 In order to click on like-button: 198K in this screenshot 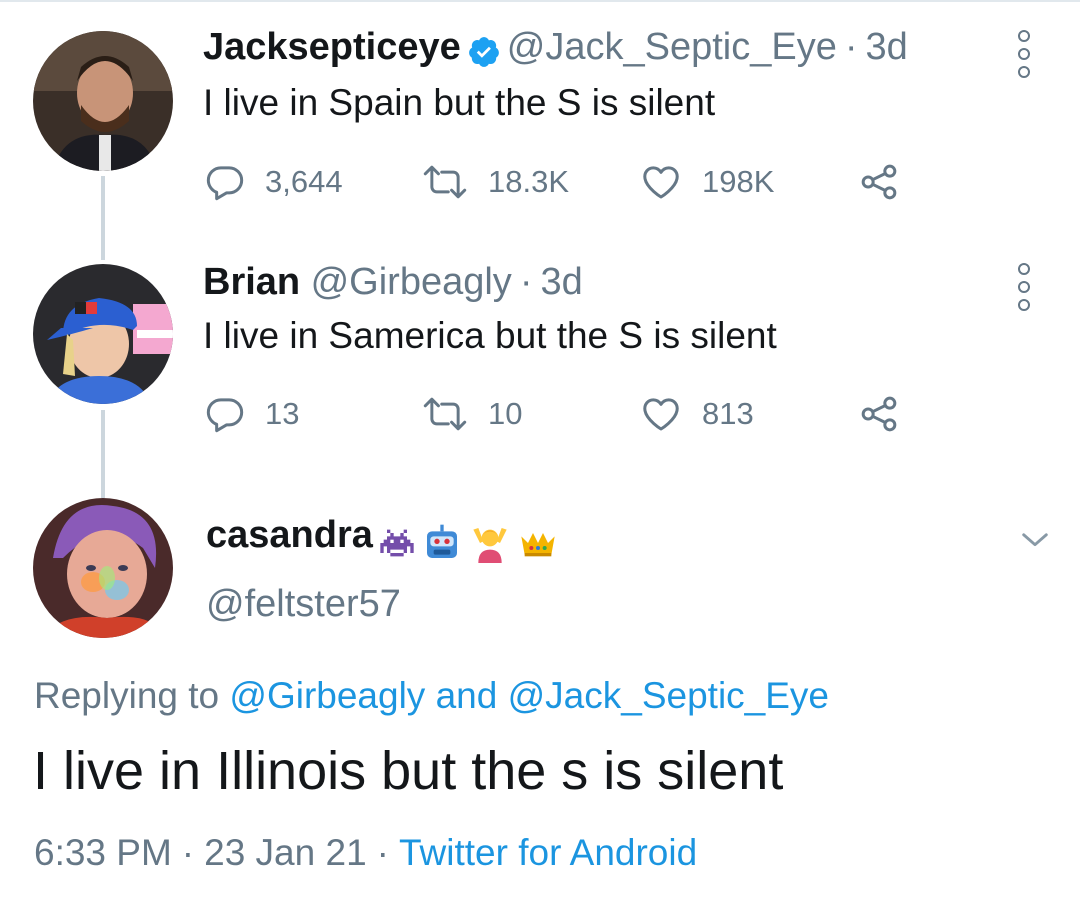, I will do `click(707, 182)`.